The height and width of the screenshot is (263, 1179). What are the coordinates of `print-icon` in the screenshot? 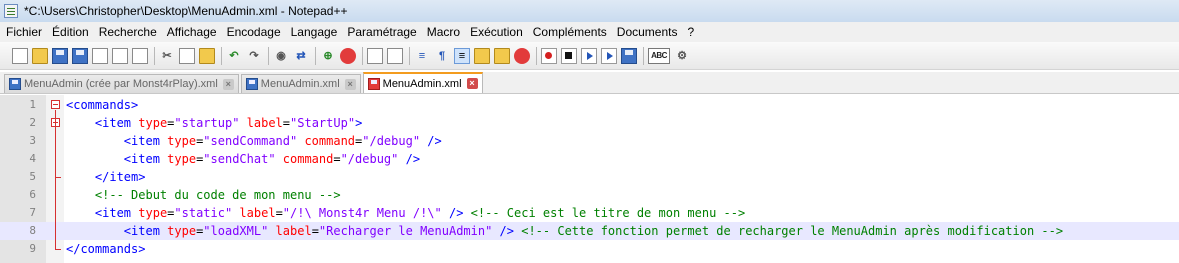 It's located at (140, 55).